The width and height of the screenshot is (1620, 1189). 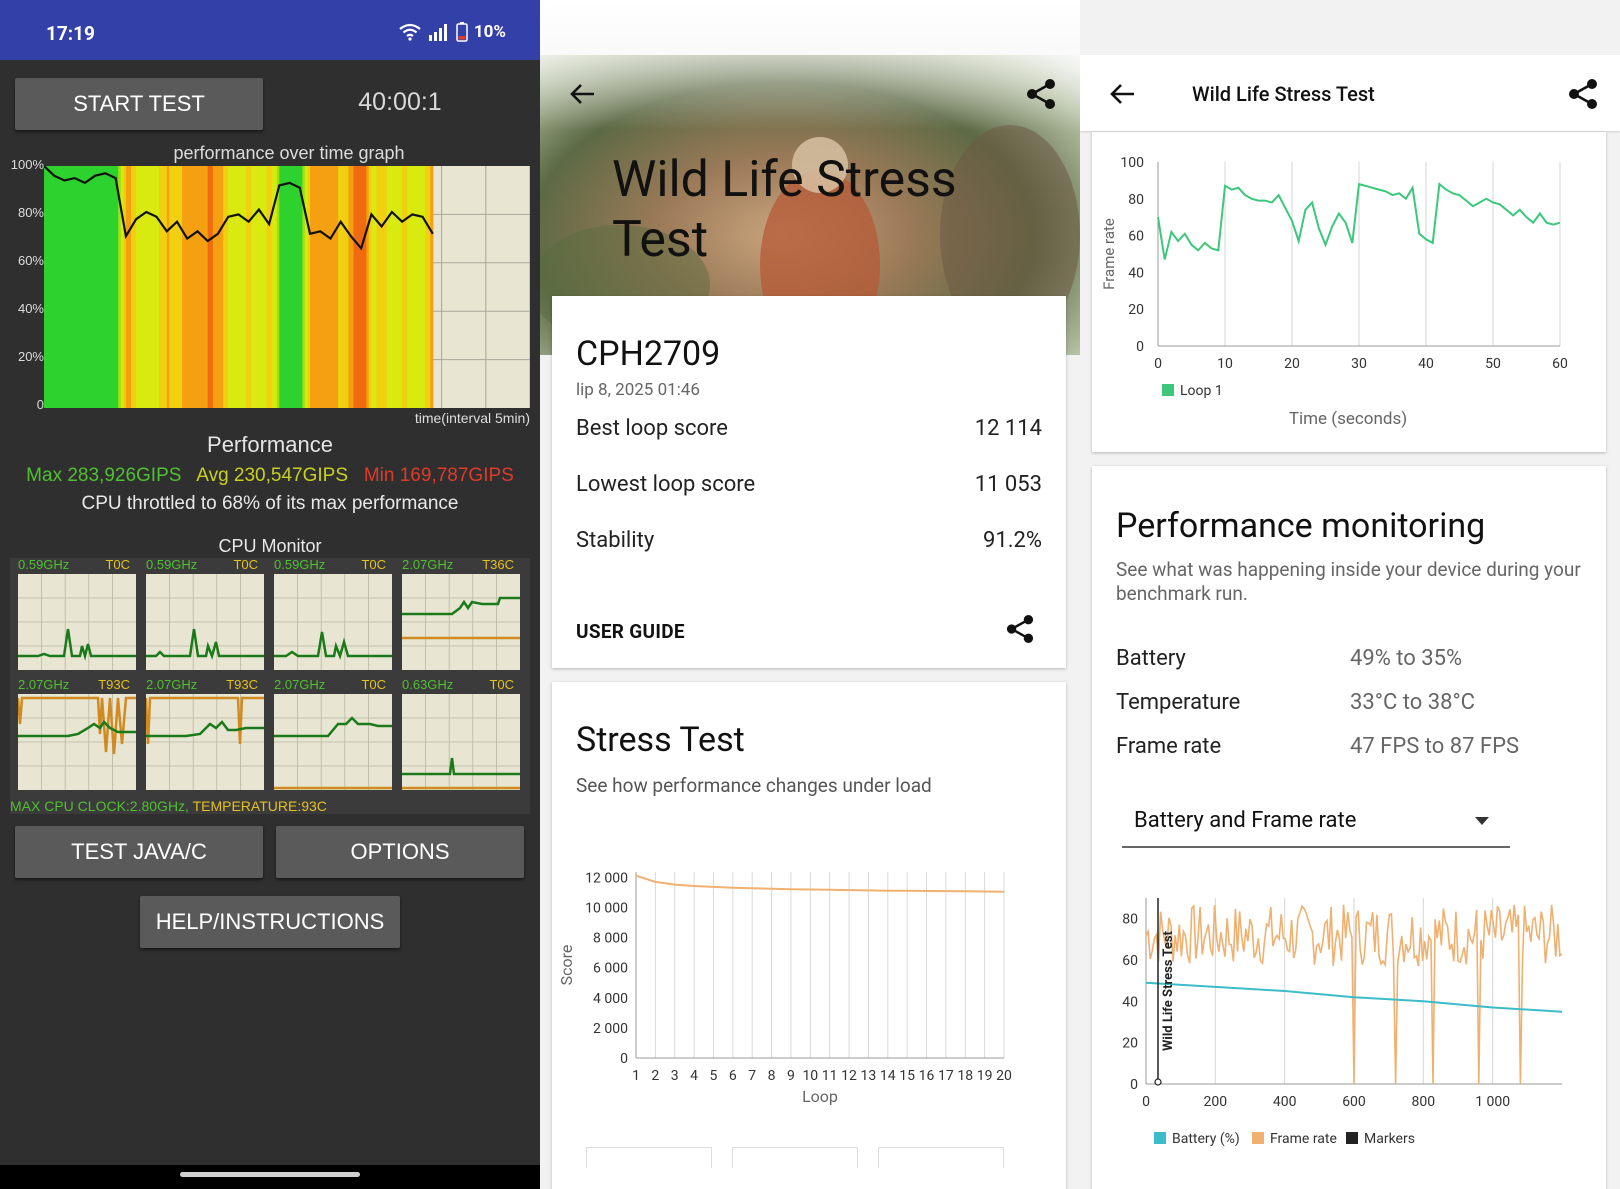 I want to click on x-tick-label: 16, so click(x=927, y=1076).